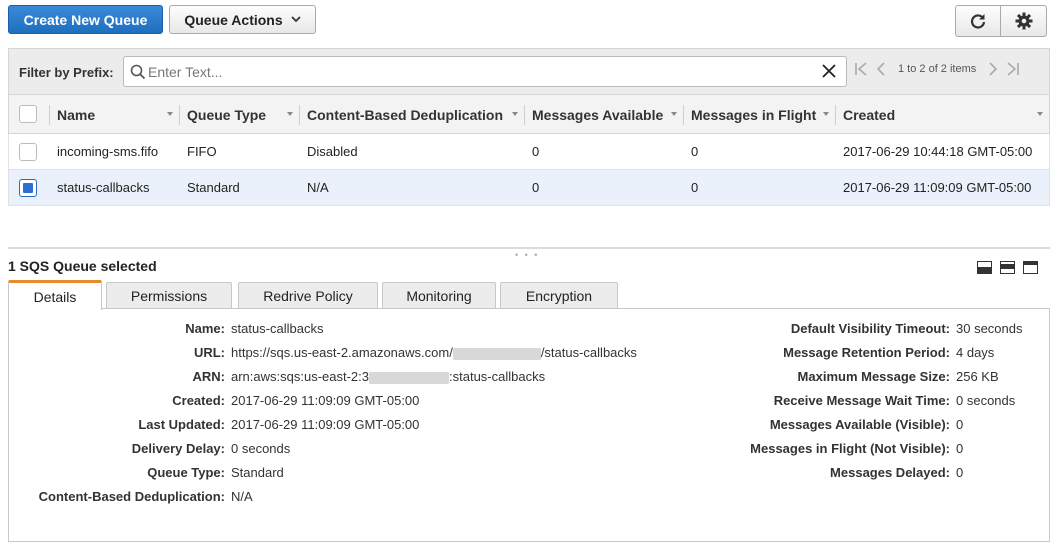 Image resolution: width=1055 pixels, height=546 pixels. I want to click on messages-in-flight: 0, so click(695, 187).